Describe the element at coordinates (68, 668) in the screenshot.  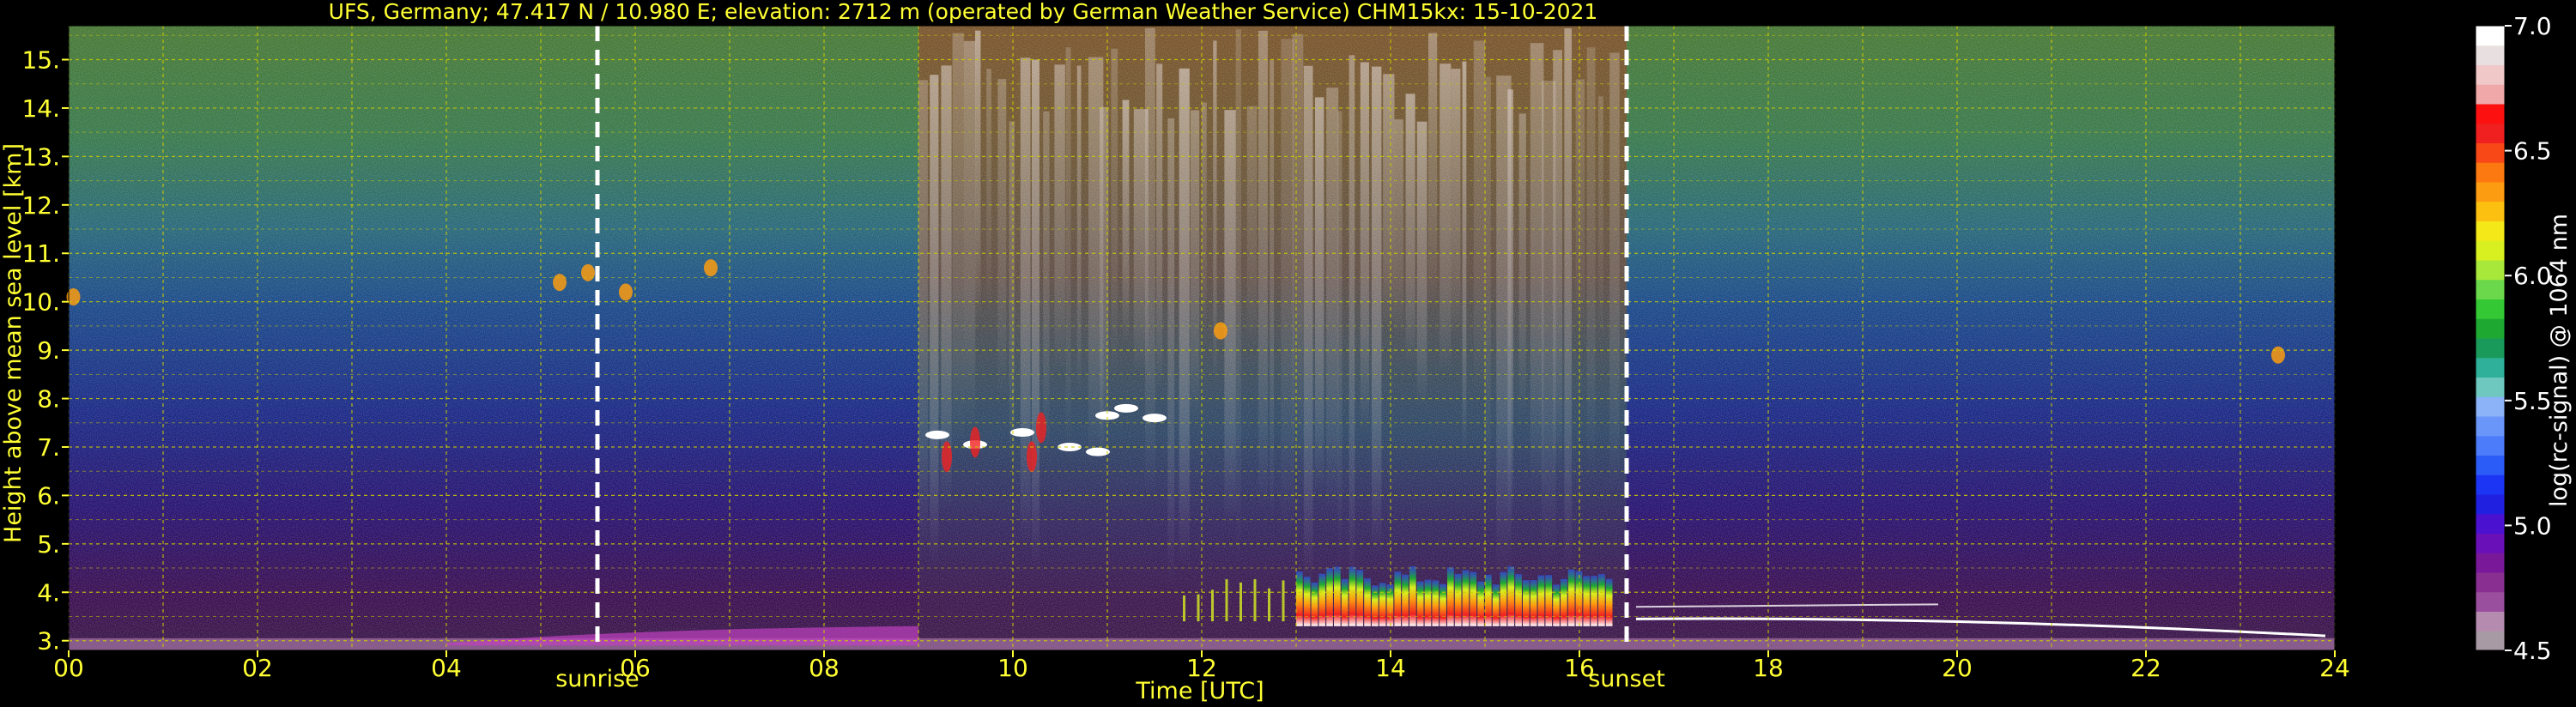
I see `x-tick-label: 00` at that location.